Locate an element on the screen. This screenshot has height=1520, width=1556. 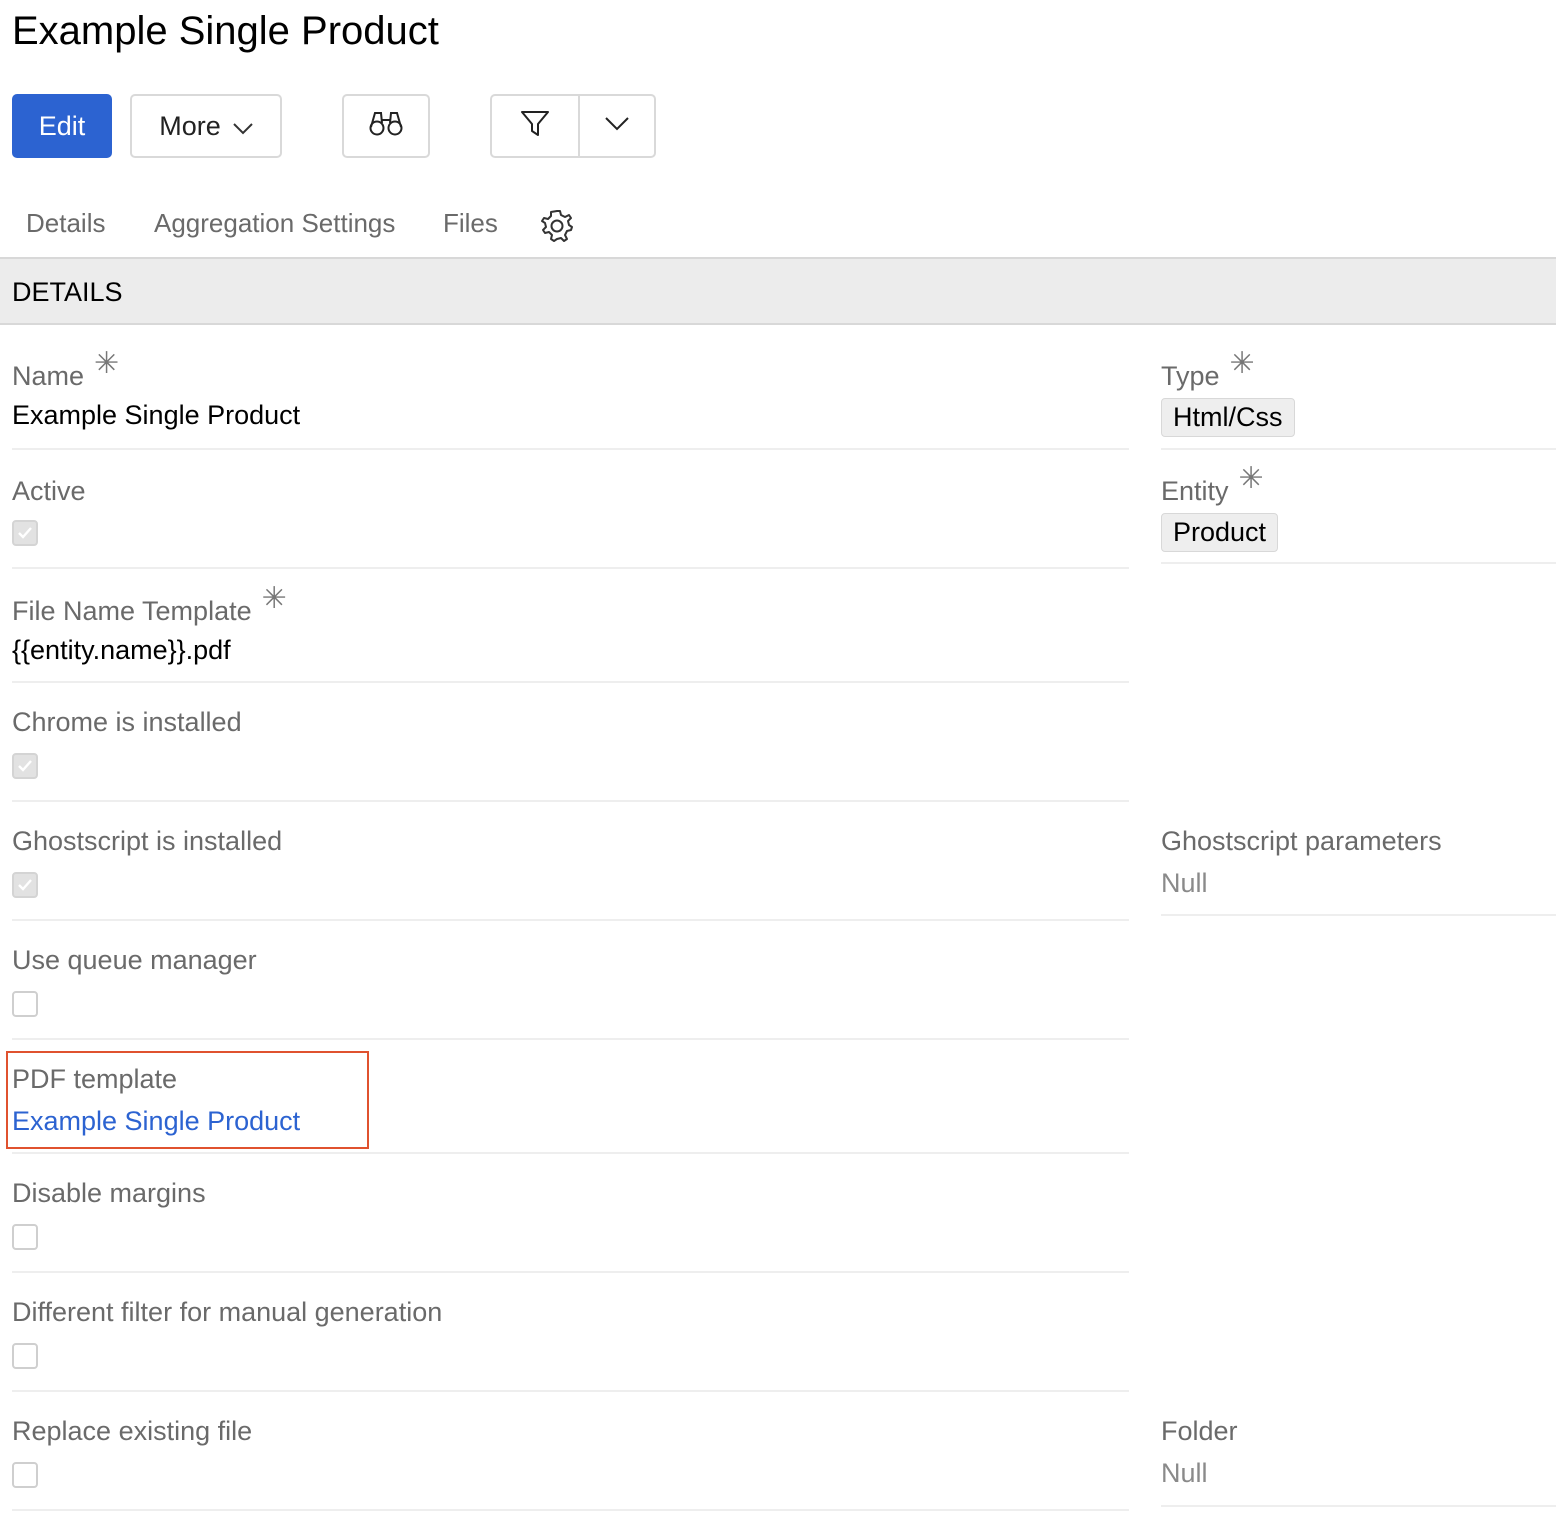
section-title: DETAILS is located at coordinates (67, 292).